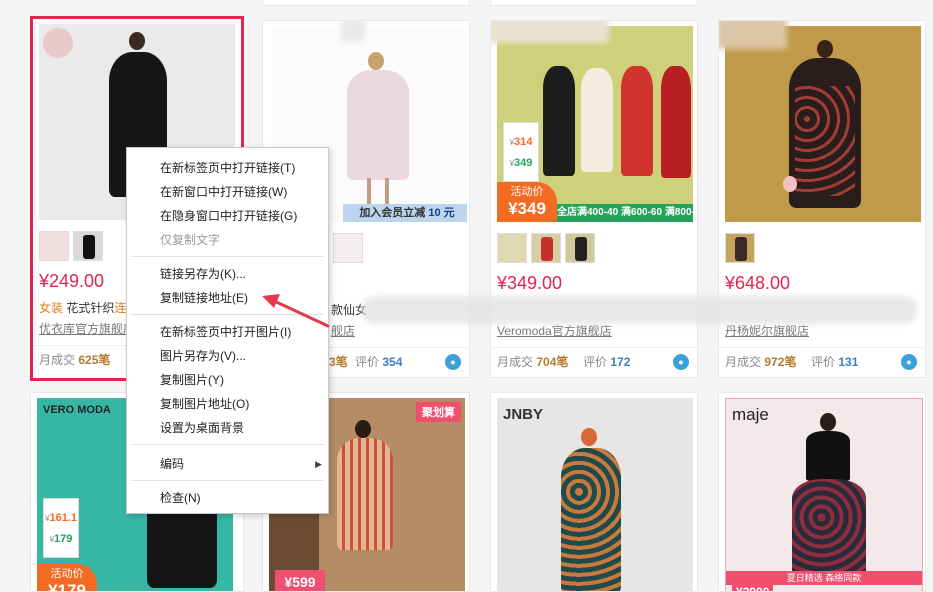  What do you see at coordinates (227, 380) in the screenshot?
I see `menu-copy-image: 复制图片(Y)` at bounding box center [227, 380].